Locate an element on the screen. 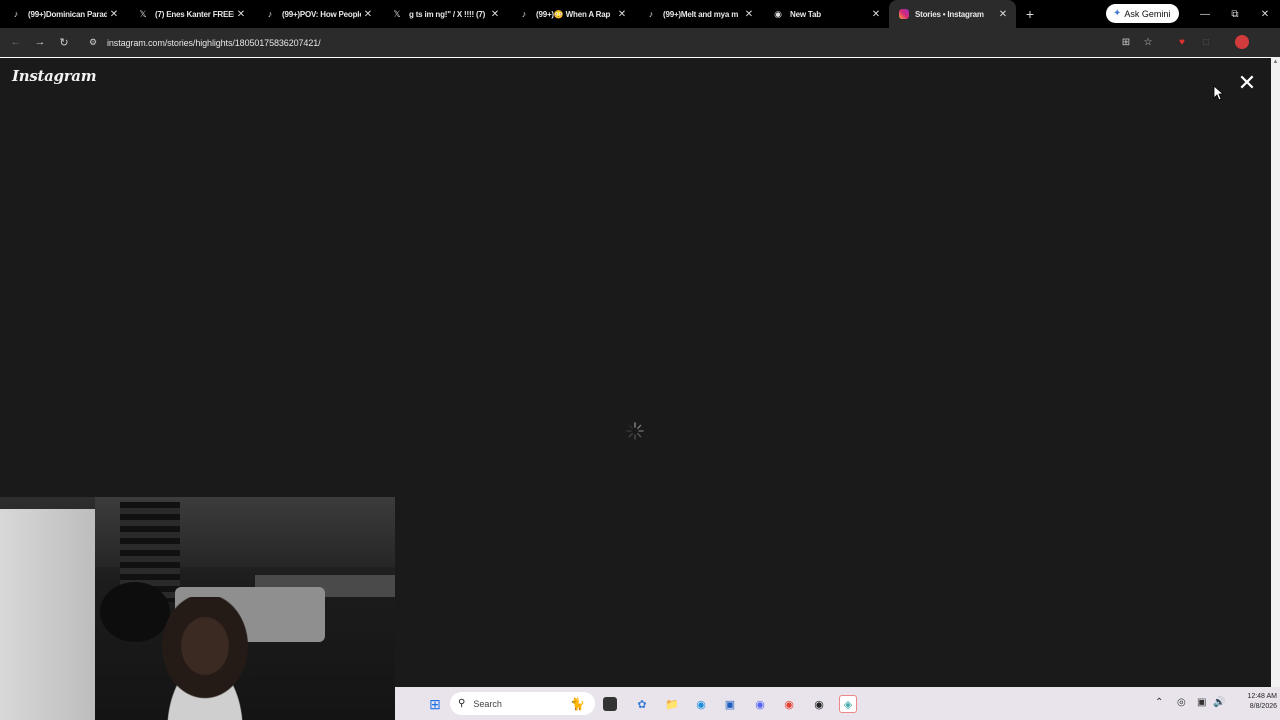 Image resolution: width=1280 pixels, height=720 pixels. instagram-logo: Instagram is located at coordinates (54, 76).